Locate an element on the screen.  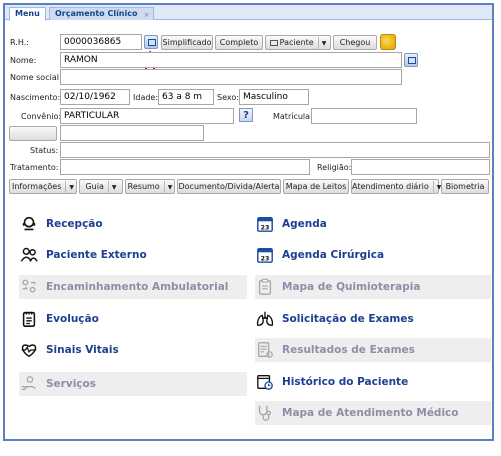
extra-button is located at coordinates (33, 133).